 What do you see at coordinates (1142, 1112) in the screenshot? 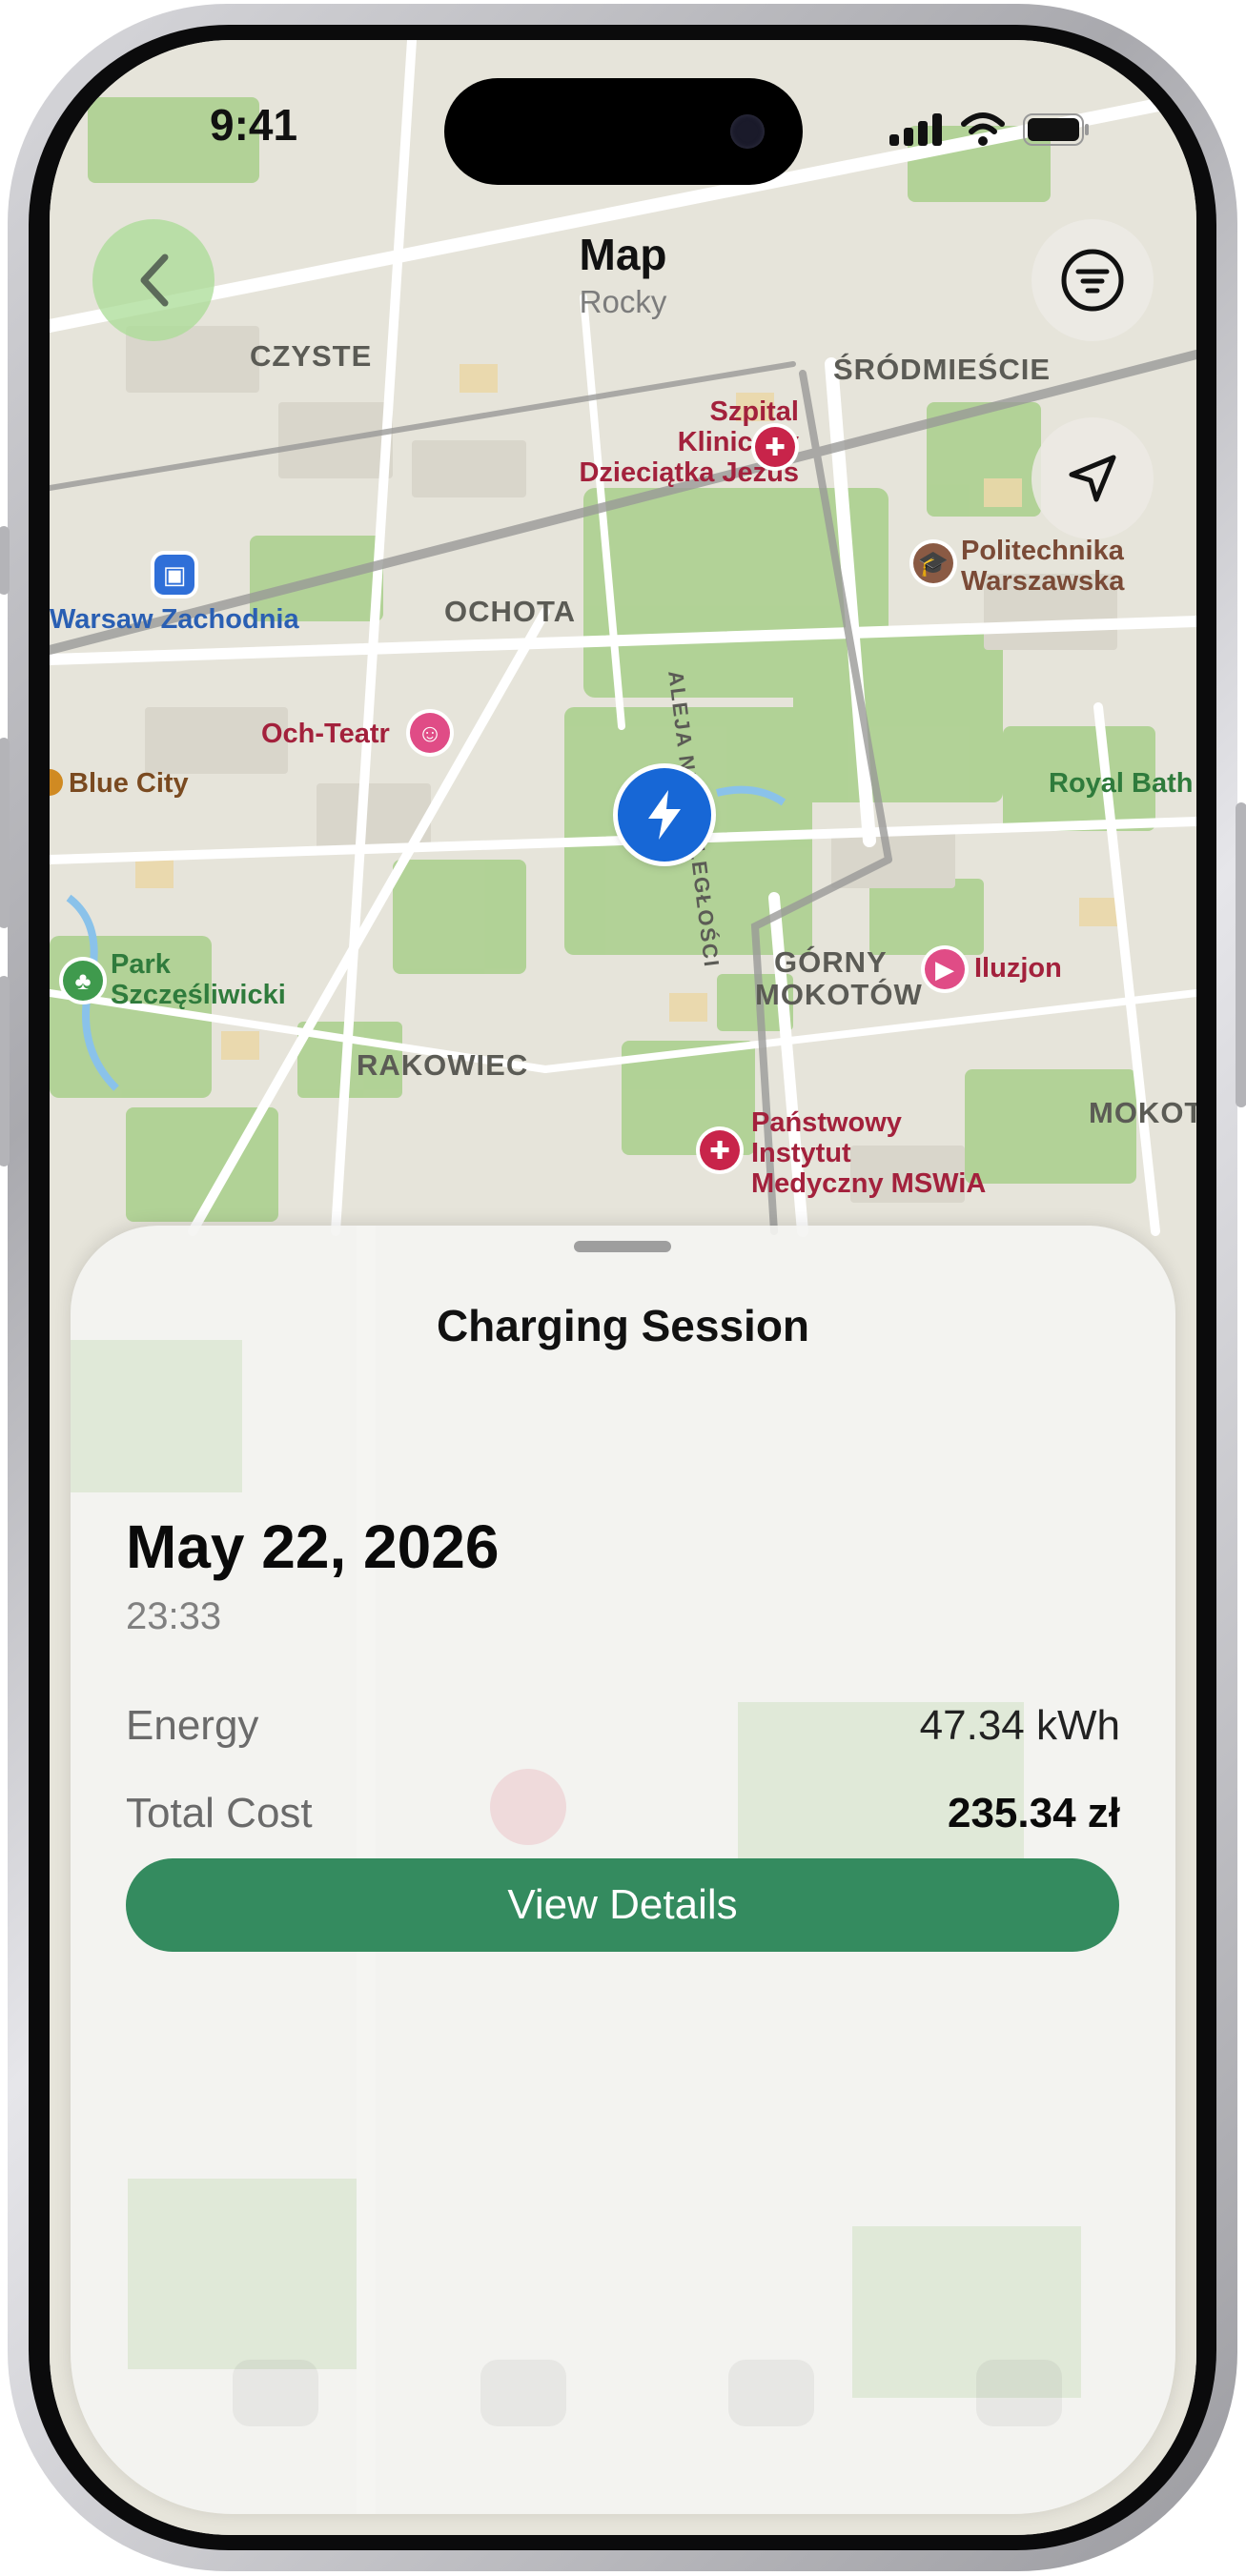
I see `district-label: MOKOT` at bounding box center [1142, 1112].